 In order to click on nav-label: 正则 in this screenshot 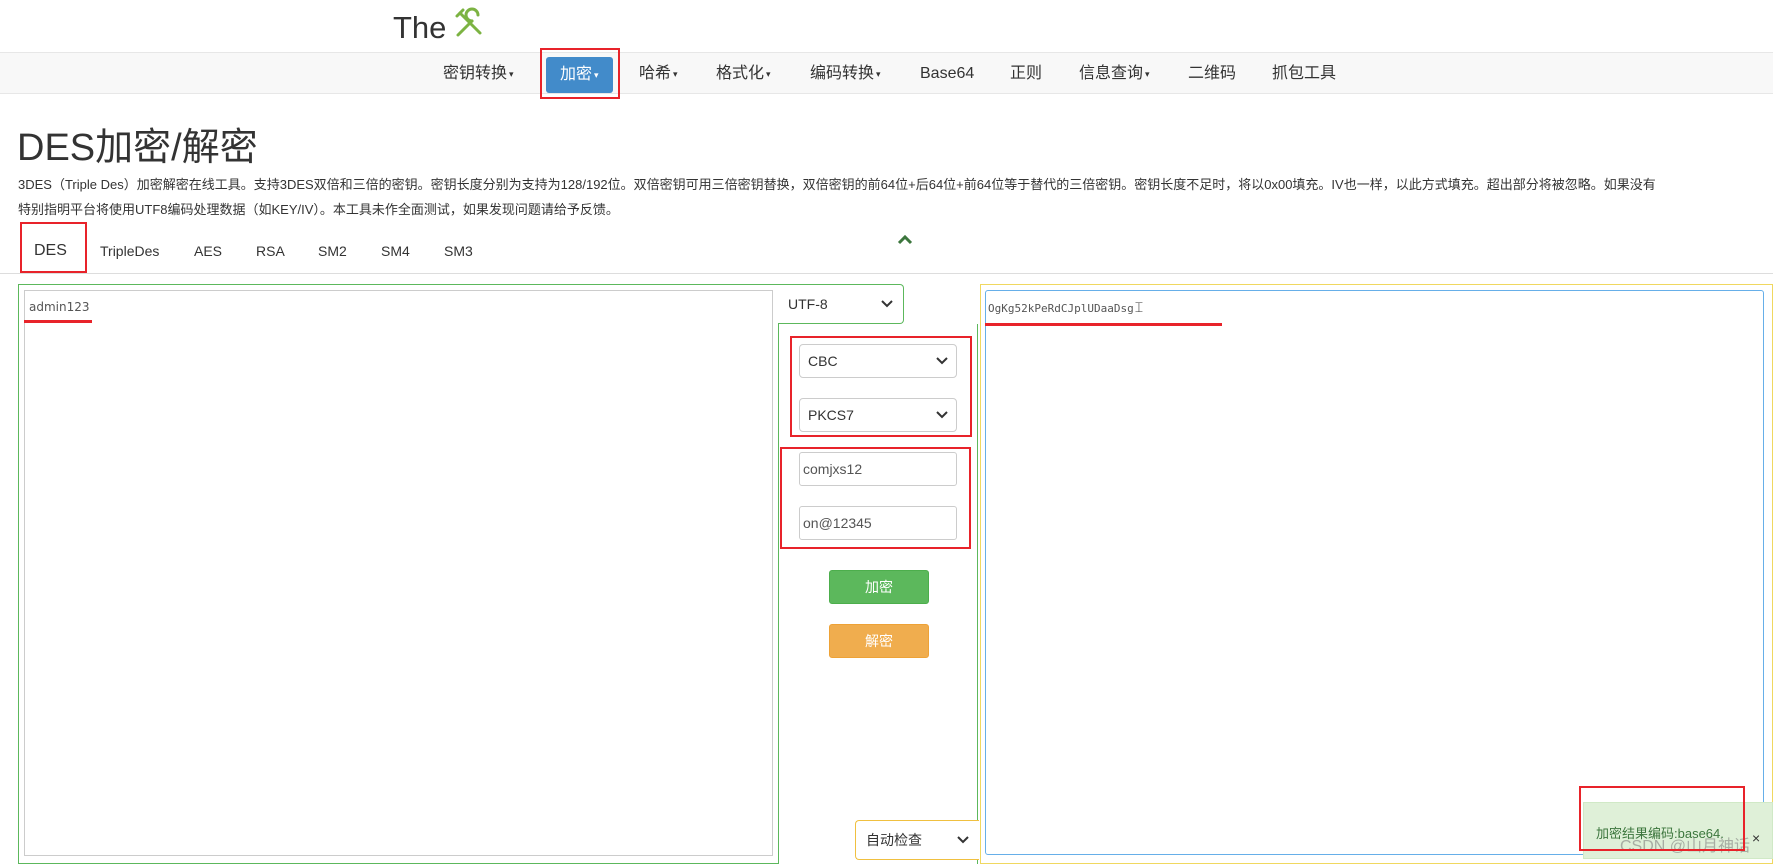, I will do `click(1026, 73)`.